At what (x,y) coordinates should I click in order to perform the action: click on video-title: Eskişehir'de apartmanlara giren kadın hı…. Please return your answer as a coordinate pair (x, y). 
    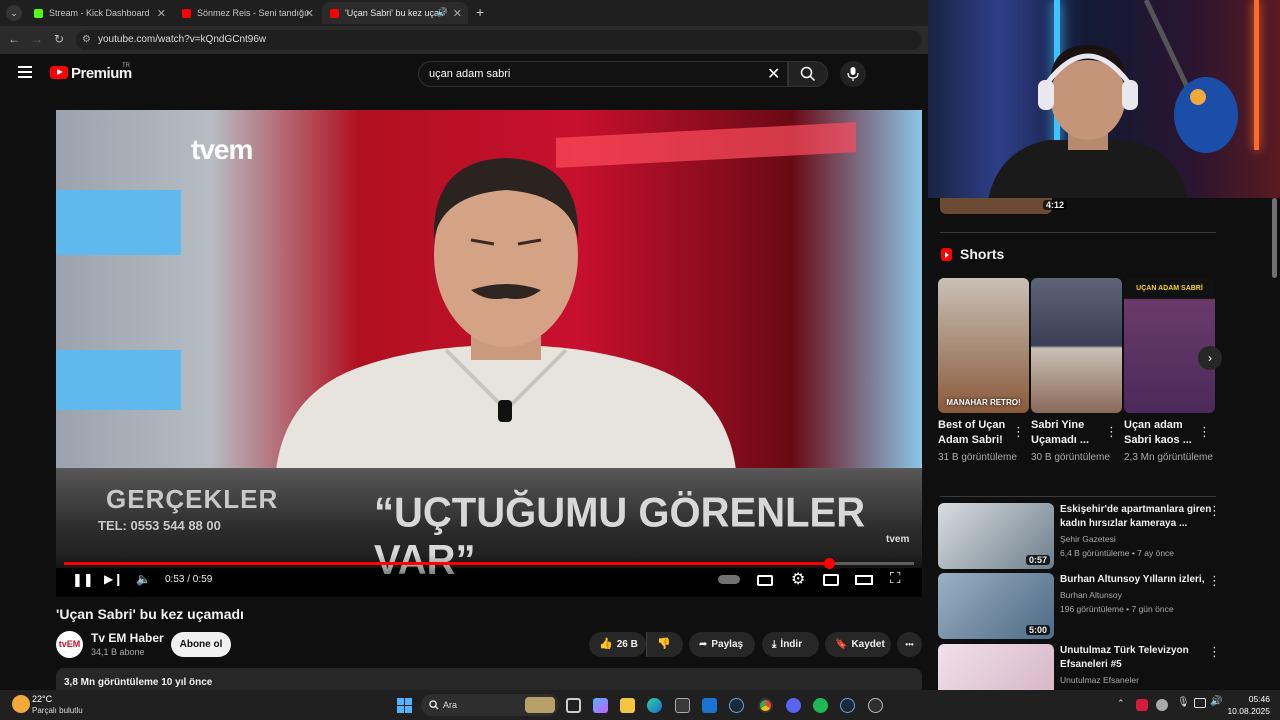
    Looking at the image, I should click on (1138, 517).